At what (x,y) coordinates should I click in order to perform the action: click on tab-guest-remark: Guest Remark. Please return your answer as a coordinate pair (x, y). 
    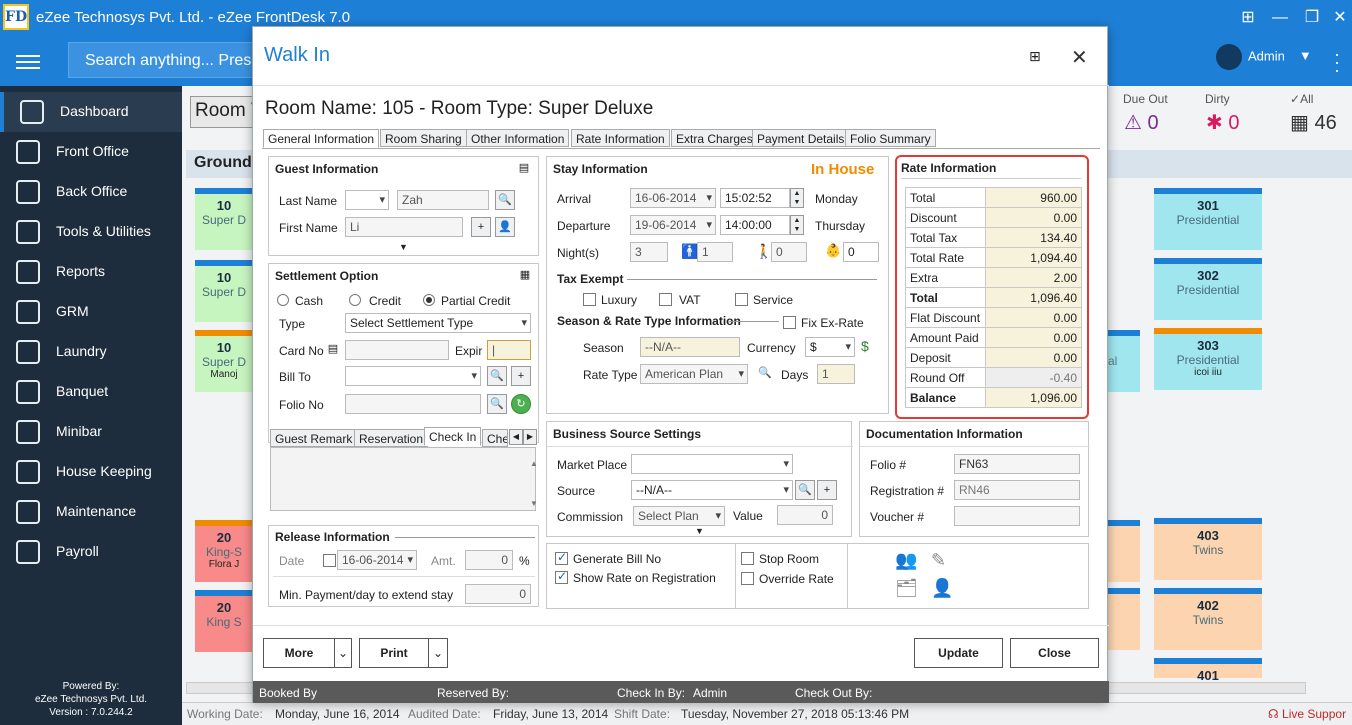
    Looking at the image, I should click on (314, 438).